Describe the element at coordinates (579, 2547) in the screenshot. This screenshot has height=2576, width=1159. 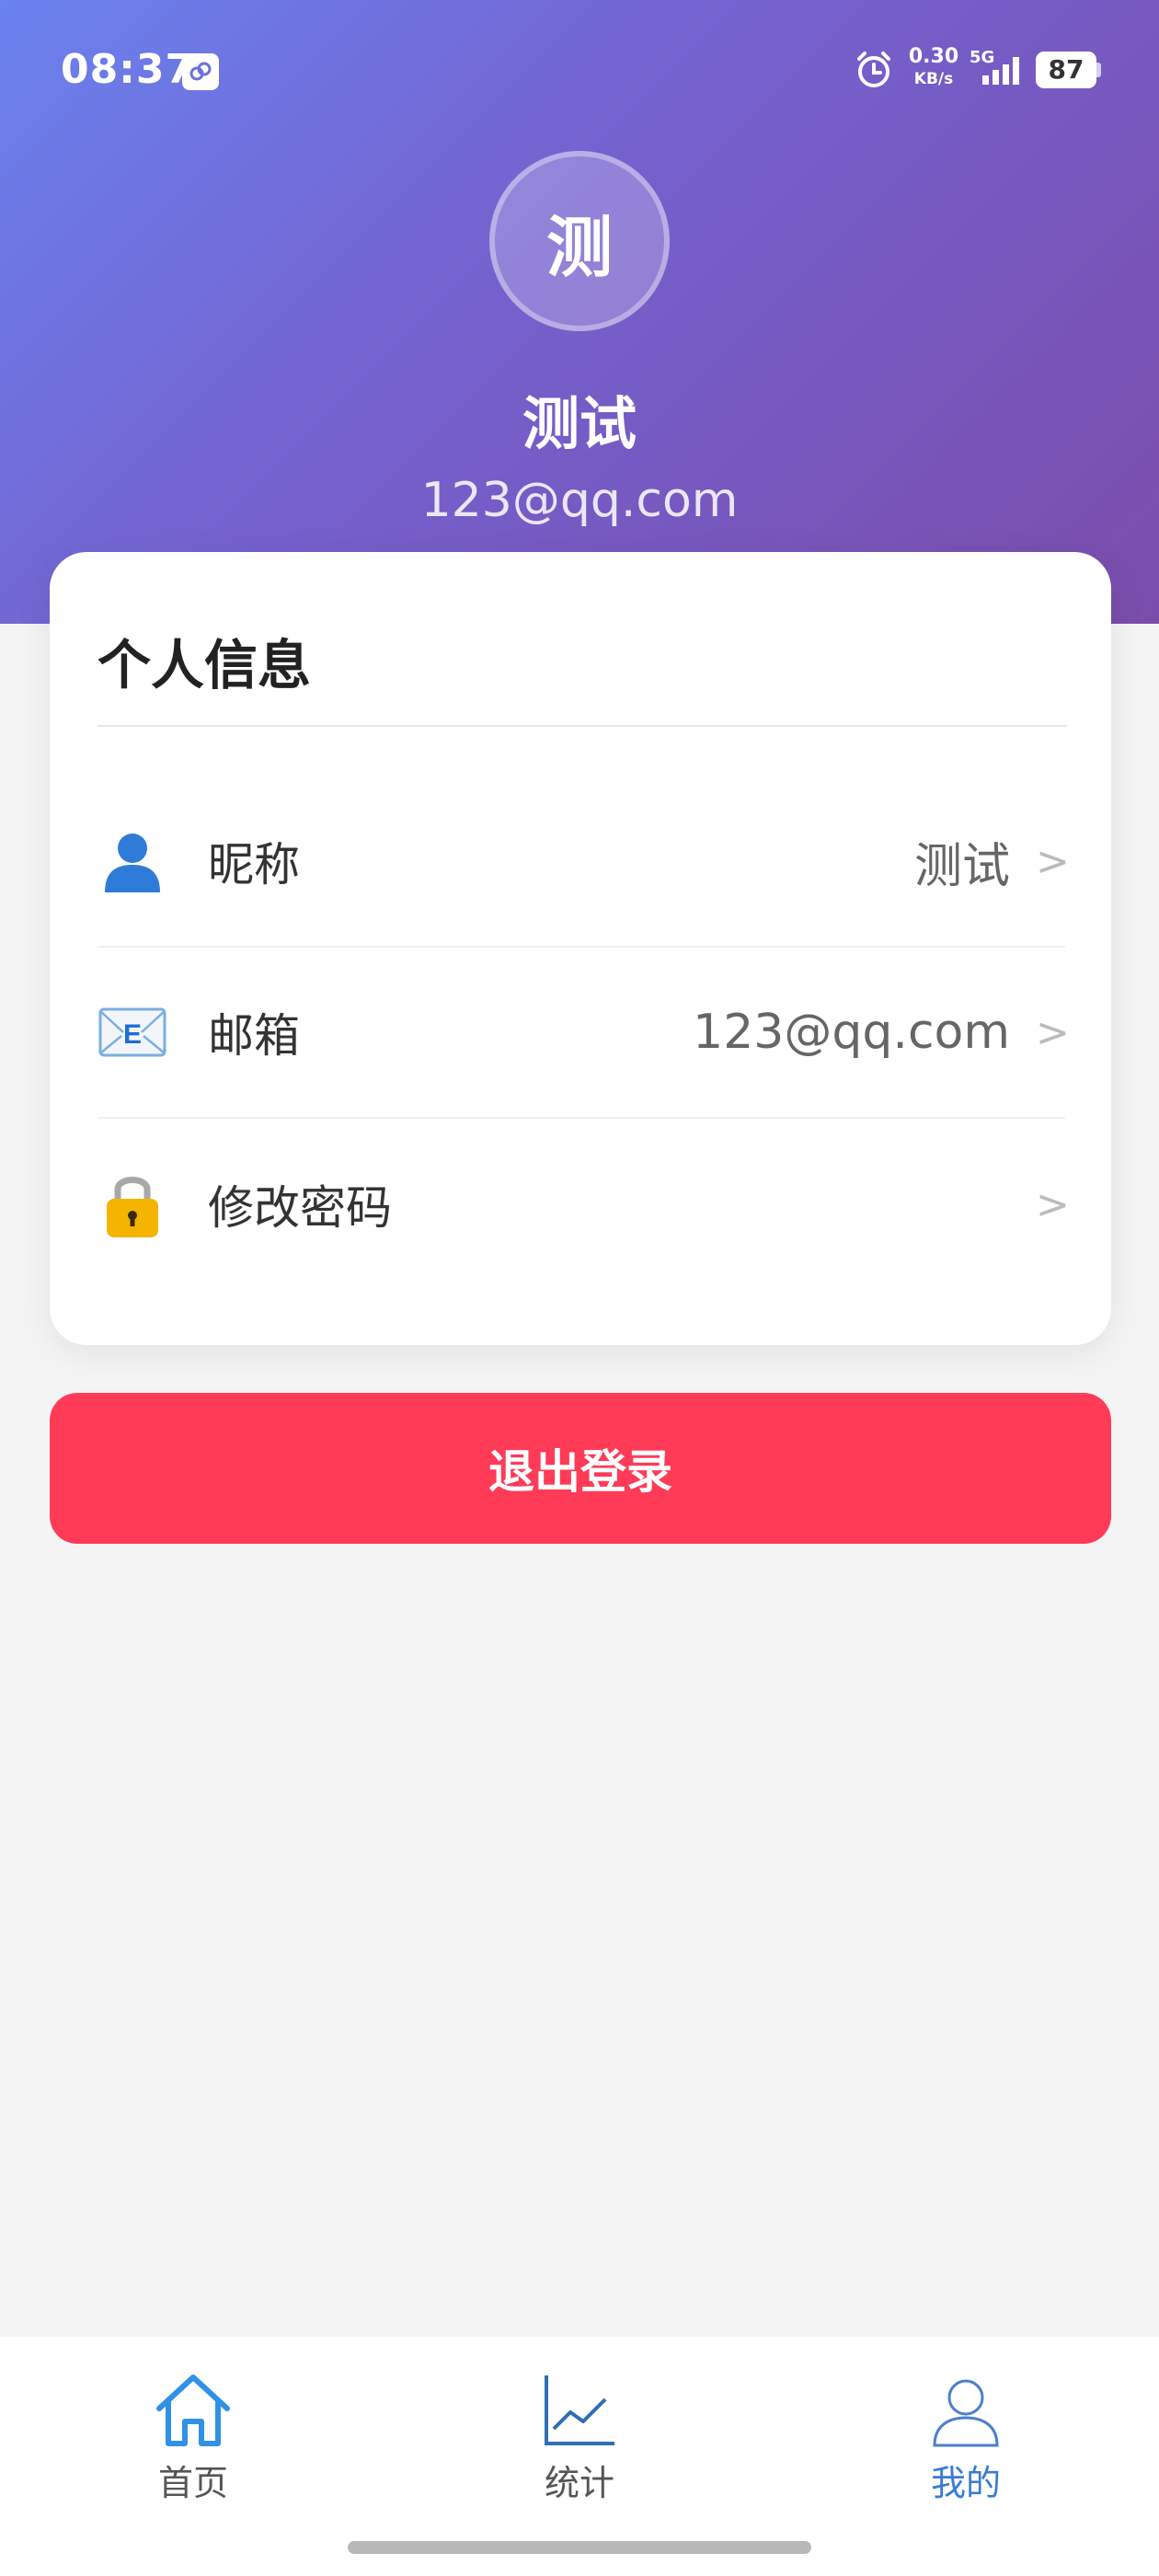
I see `home-indicator` at that location.